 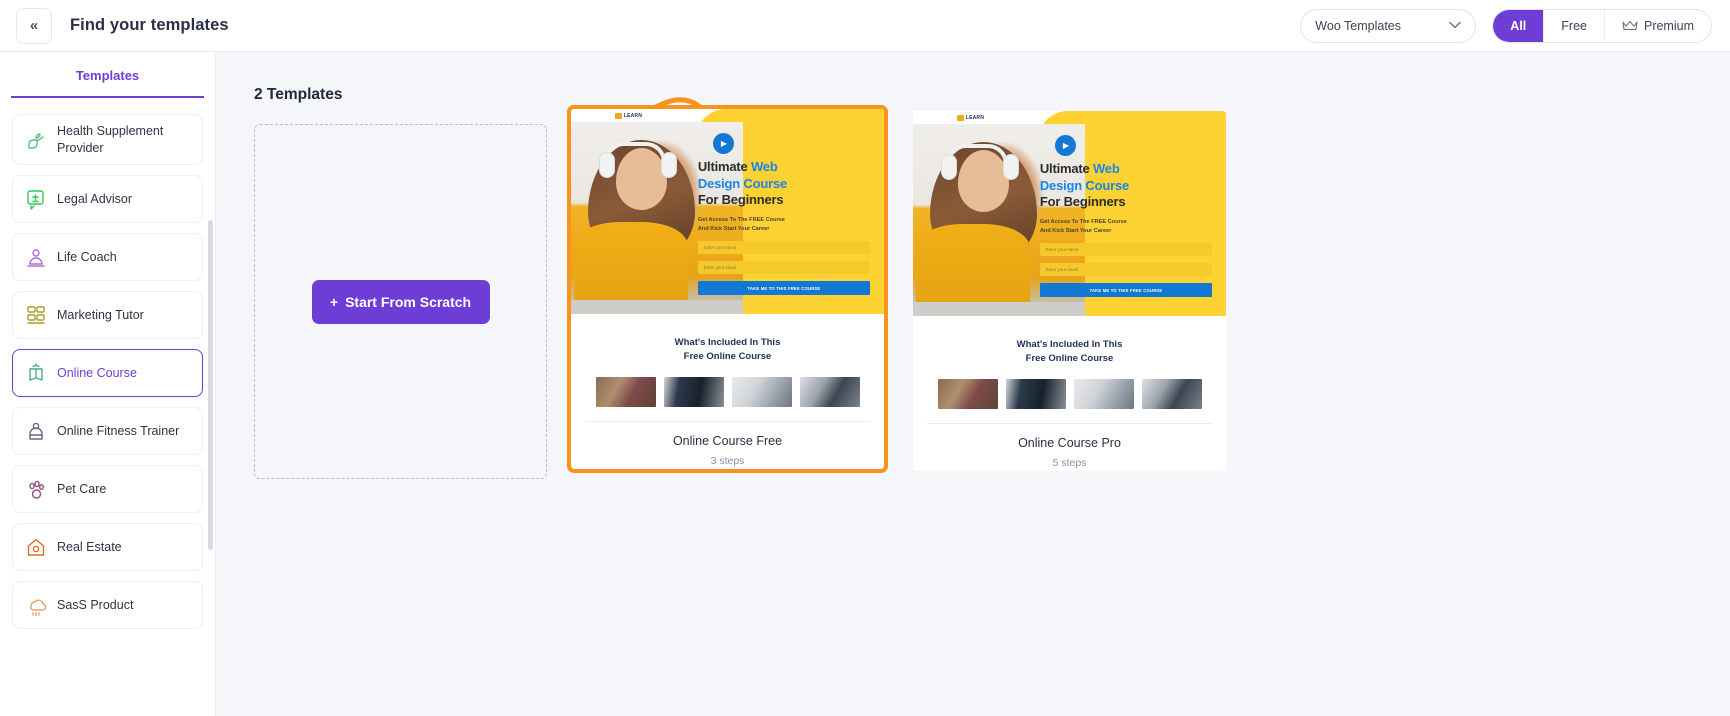 What do you see at coordinates (36, 315) in the screenshot?
I see `presentation-group-icon` at bounding box center [36, 315].